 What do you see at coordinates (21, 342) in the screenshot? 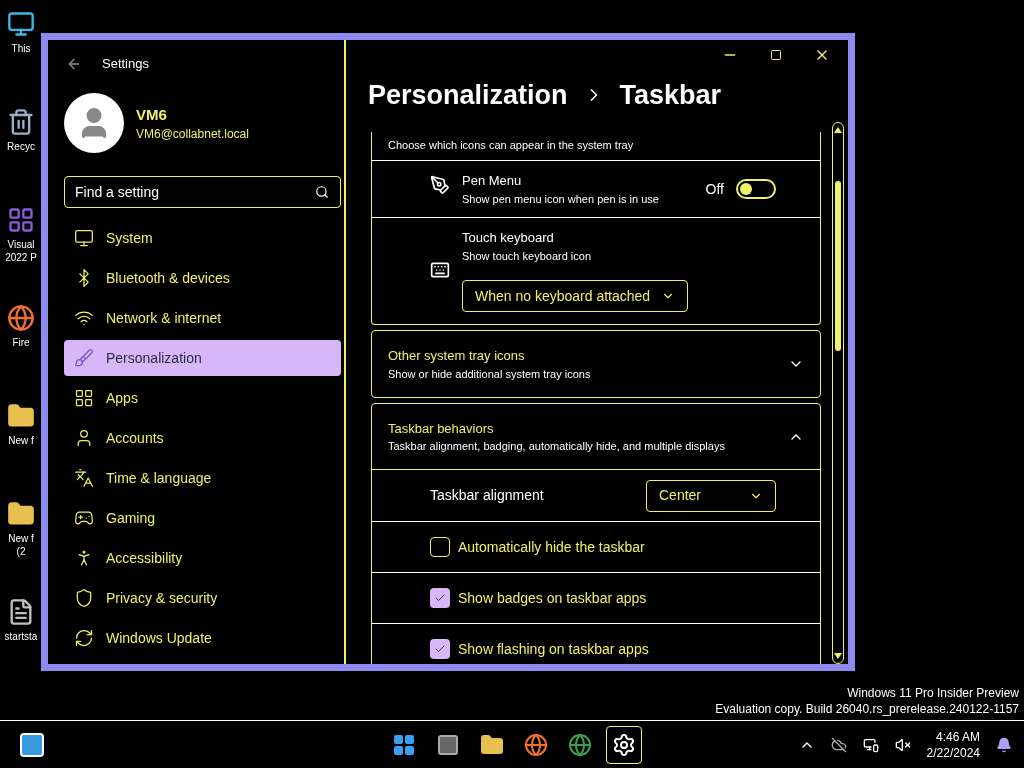
I see `desktop-icon-label: Fire` at bounding box center [21, 342].